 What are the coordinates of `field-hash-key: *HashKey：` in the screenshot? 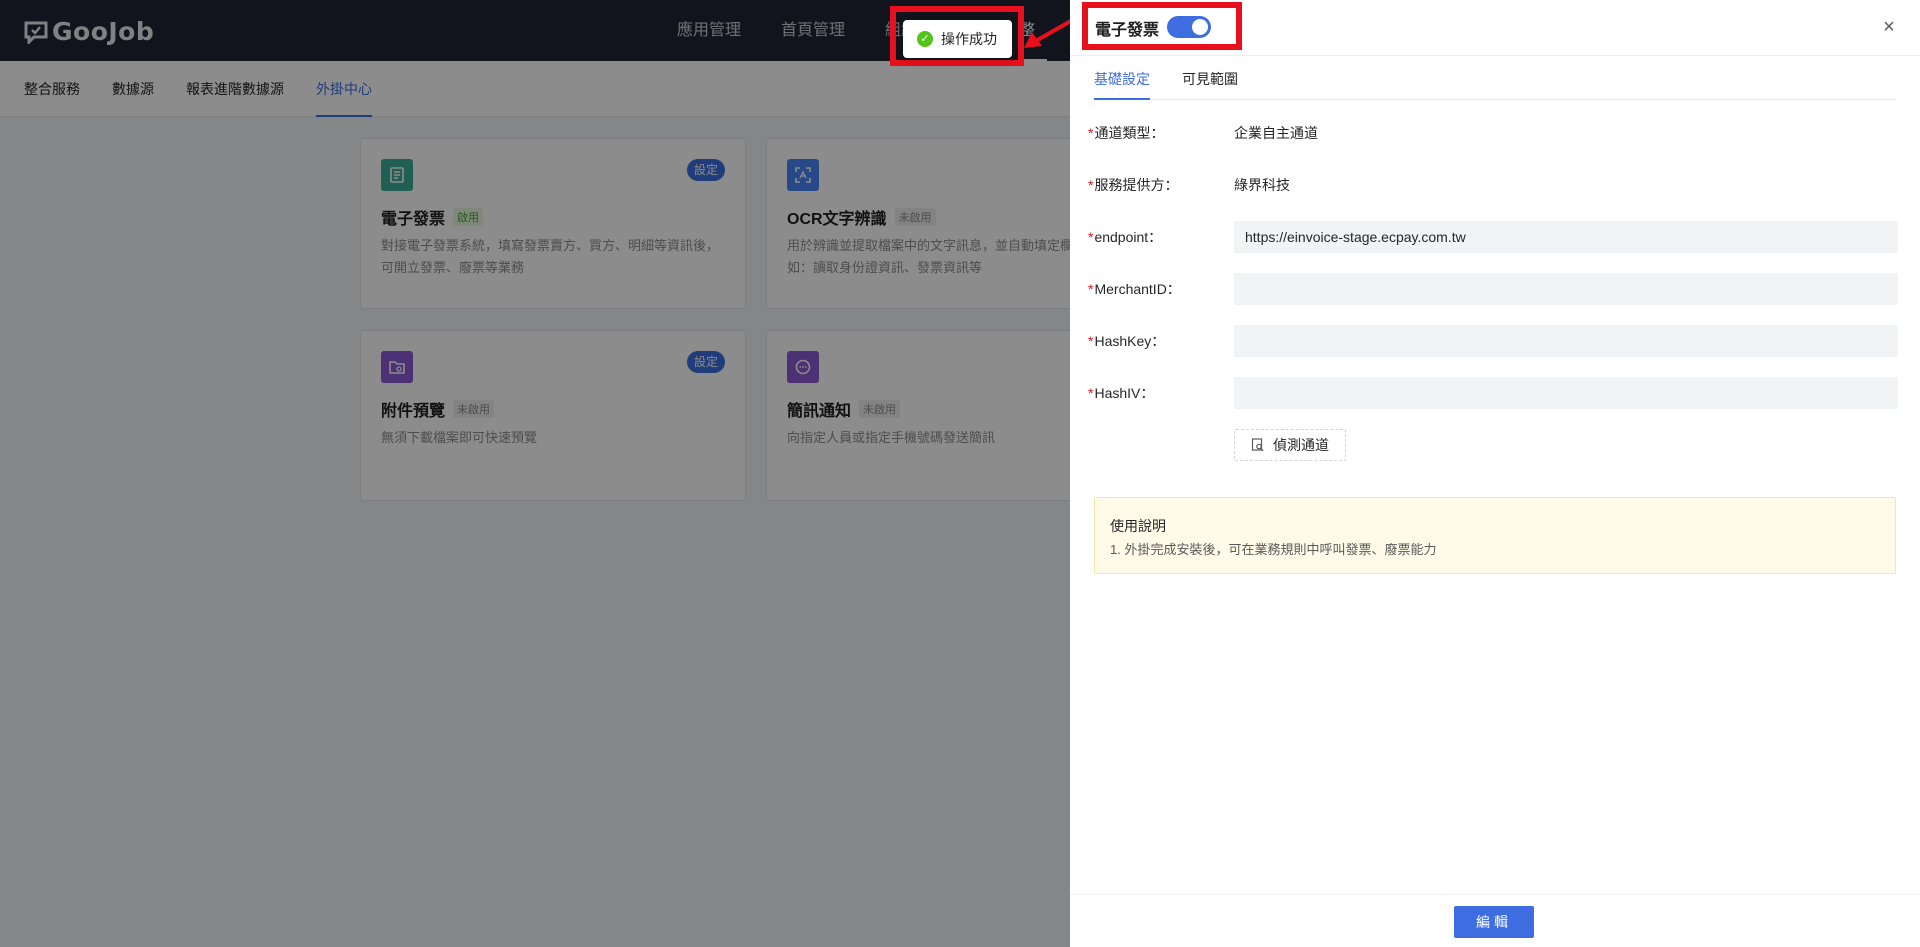 It's located at (1493, 341).